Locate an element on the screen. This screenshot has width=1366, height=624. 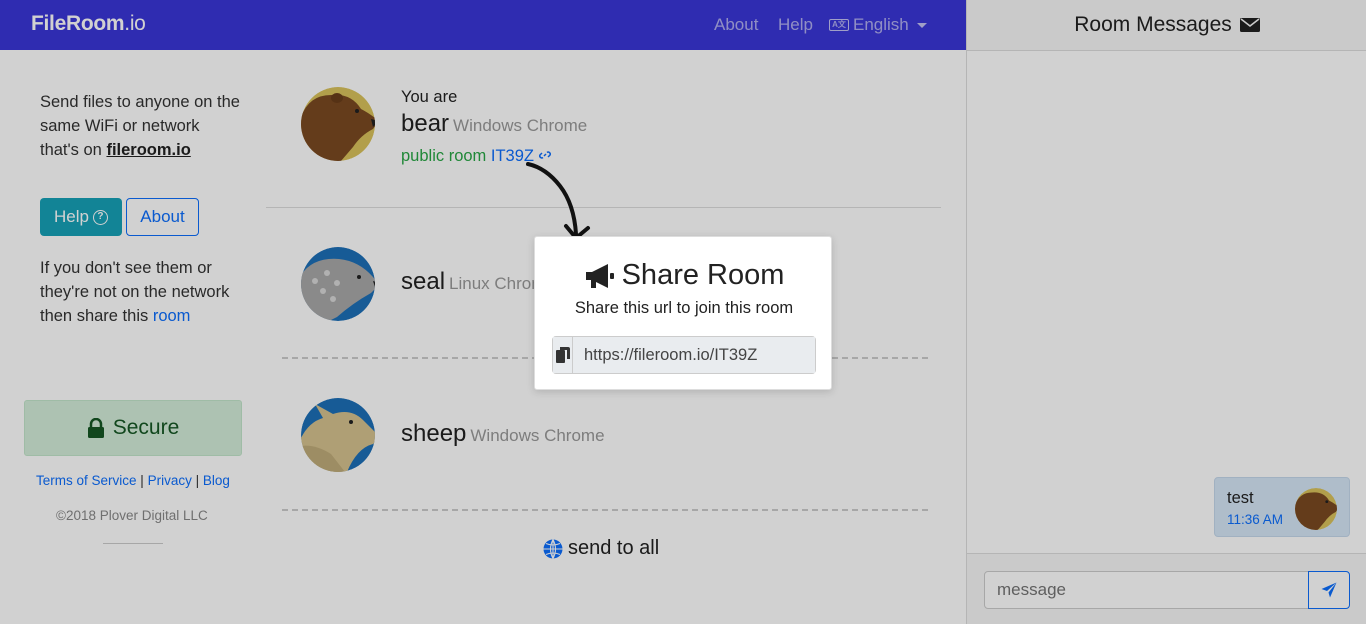
share-url-group is located at coordinates (684, 355).